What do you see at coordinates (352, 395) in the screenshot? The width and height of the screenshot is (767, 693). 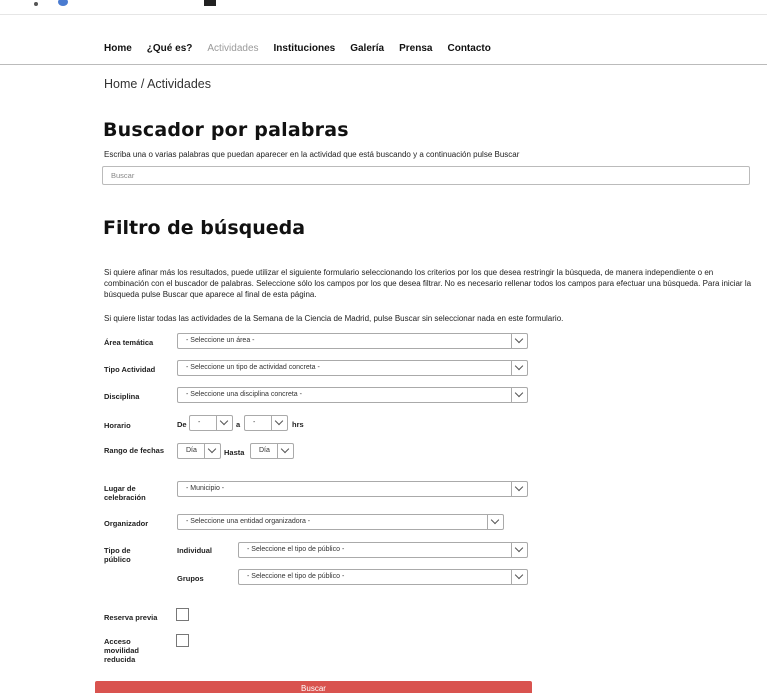 I see `disciplina-select: - Seleccione una disciplina concreta -` at bounding box center [352, 395].